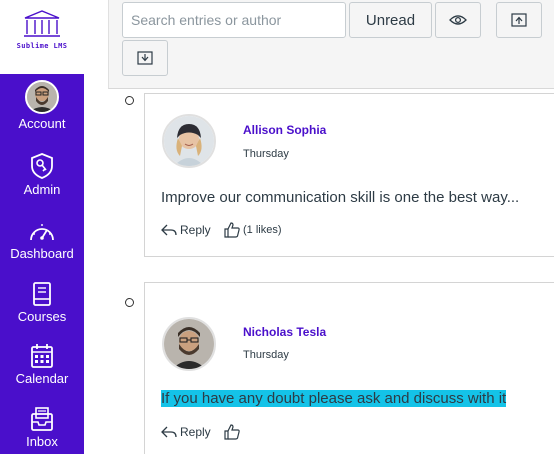  I want to click on expand-button, so click(145, 58).